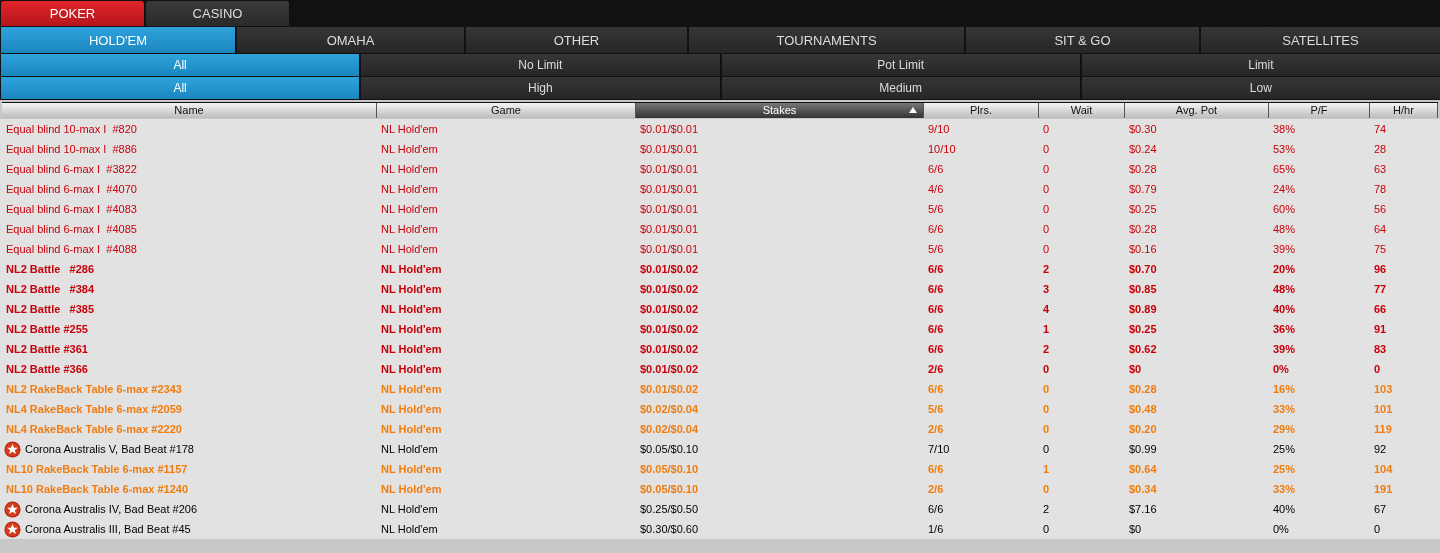 This screenshot has height=553, width=1440. What do you see at coordinates (1143, 469) in the screenshot?
I see `table-cell: $0.64` at bounding box center [1143, 469].